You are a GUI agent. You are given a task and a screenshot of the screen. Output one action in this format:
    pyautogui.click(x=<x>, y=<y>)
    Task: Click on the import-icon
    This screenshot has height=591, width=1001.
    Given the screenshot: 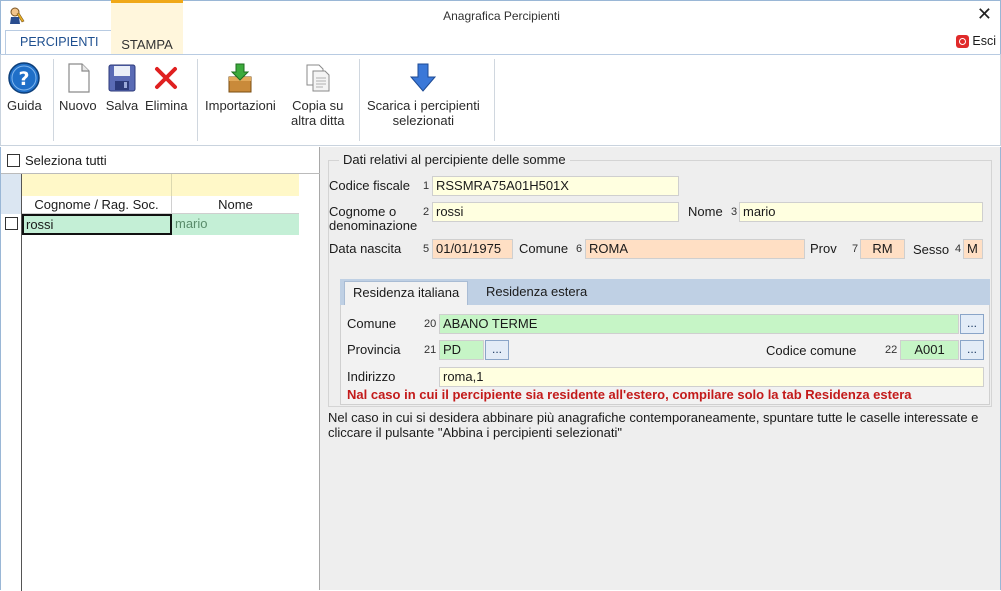 What is the action you would take?
    pyautogui.click(x=240, y=78)
    